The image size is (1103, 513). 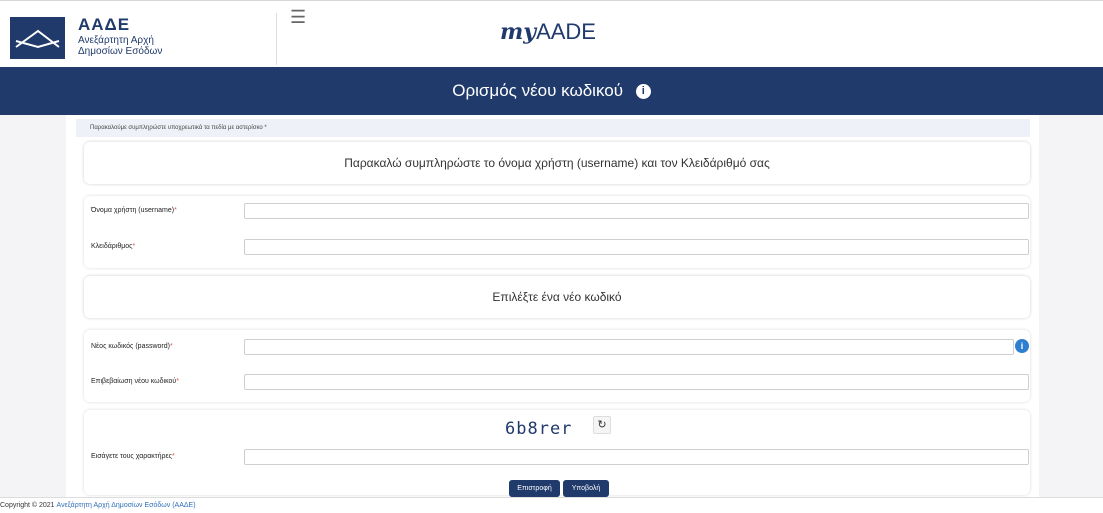 I want to click on kleidarithmos-input, so click(x=636, y=247).